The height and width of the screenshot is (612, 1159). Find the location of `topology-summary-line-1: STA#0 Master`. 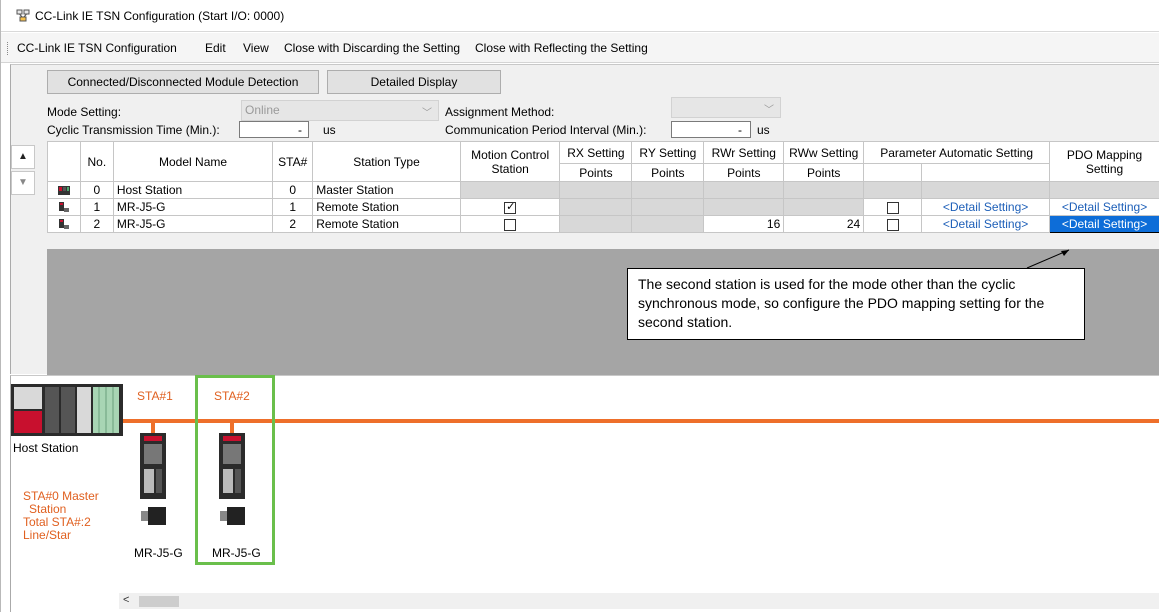

topology-summary-line-1: STA#0 Master is located at coordinates (61, 496).